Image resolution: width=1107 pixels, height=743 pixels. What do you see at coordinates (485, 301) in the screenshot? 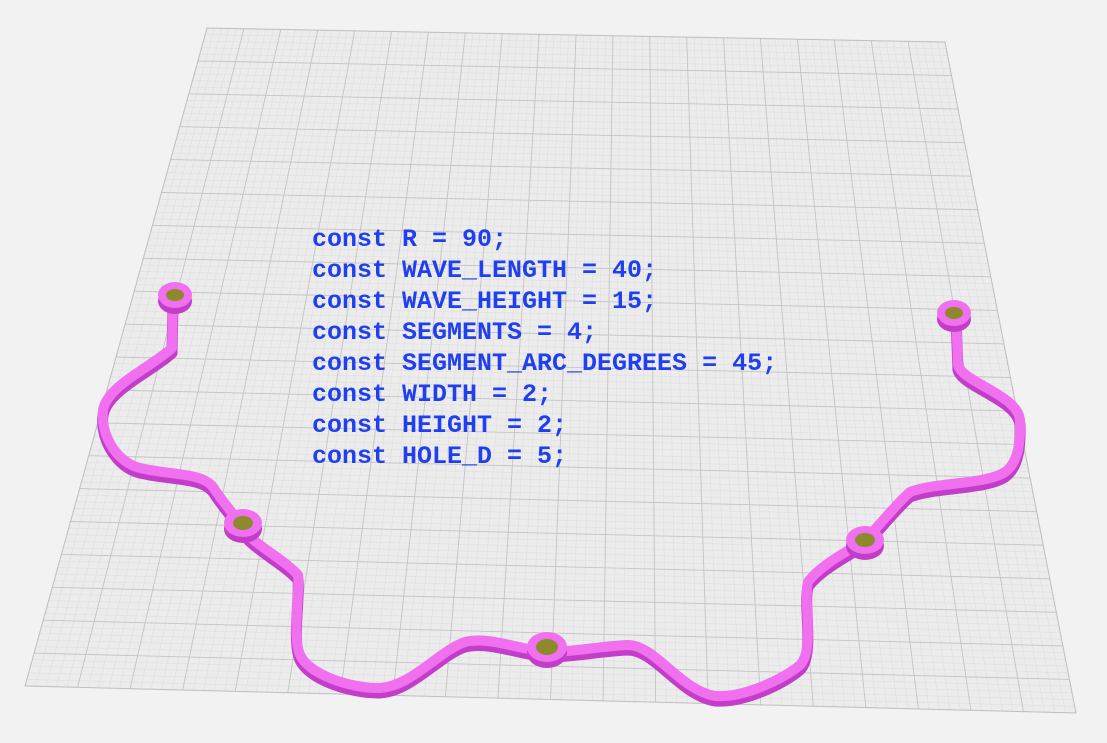
I see `code-line: const WAVE_HEIGHT = 15;` at bounding box center [485, 301].